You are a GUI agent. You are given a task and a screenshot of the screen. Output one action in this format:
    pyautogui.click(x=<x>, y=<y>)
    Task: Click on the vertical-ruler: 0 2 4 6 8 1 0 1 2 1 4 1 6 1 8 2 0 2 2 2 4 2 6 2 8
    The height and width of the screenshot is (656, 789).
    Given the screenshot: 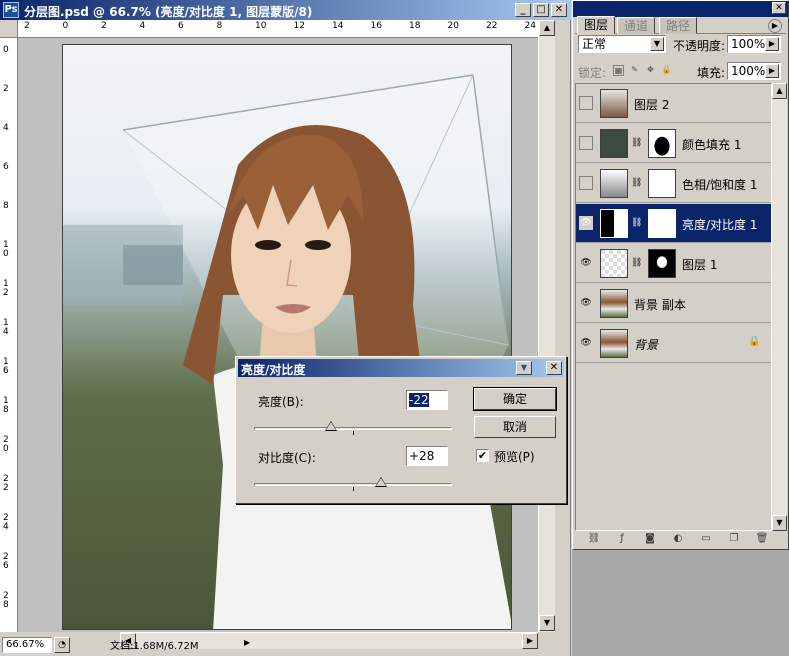 What is the action you would take?
    pyautogui.click(x=9, y=335)
    